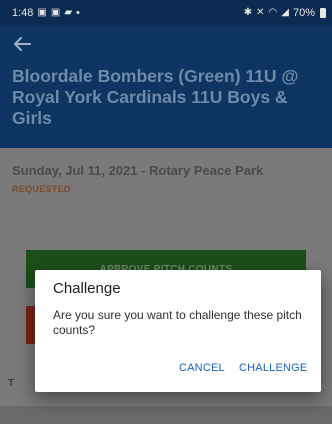  What do you see at coordinates (202, 368) in the screenshot?
I see `cancel-button: CANCEL` at bounding box center [202, 368].